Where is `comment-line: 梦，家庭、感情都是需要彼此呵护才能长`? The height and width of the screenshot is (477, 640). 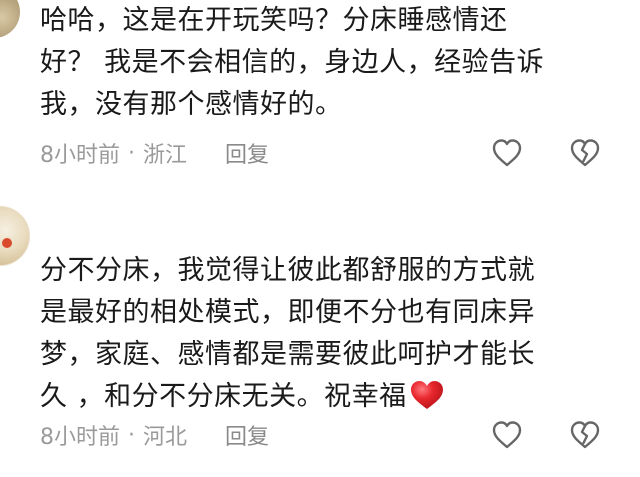
comment-line: 梦，家庭、感情都是需要彼此呵护才能长 is located at coordinates (287, 354).